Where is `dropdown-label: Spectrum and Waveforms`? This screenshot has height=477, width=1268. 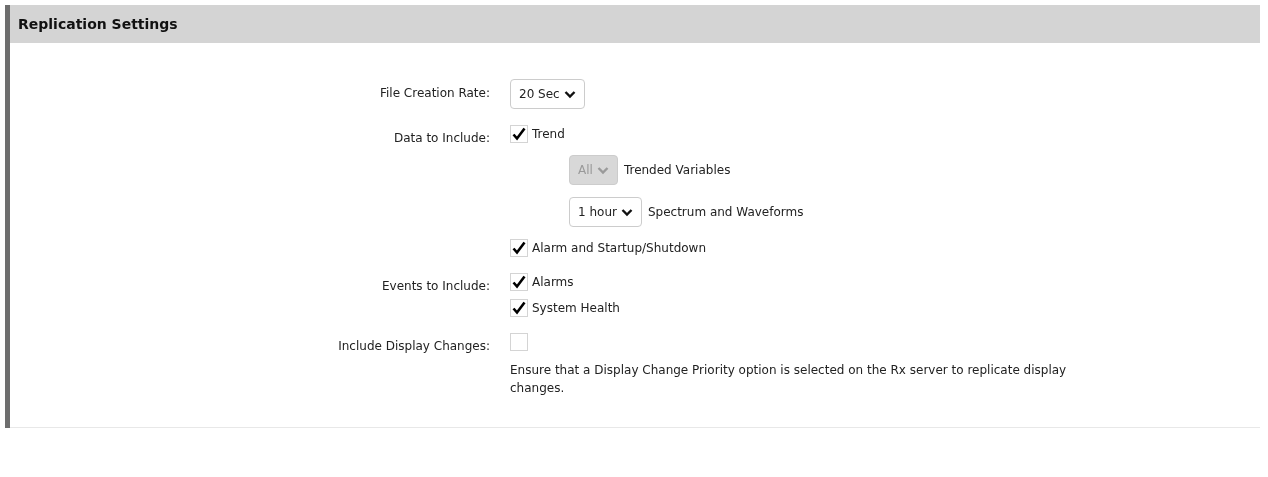 dropdown-label: Spectrum and Waveforms is located at coordinates (725, 212).